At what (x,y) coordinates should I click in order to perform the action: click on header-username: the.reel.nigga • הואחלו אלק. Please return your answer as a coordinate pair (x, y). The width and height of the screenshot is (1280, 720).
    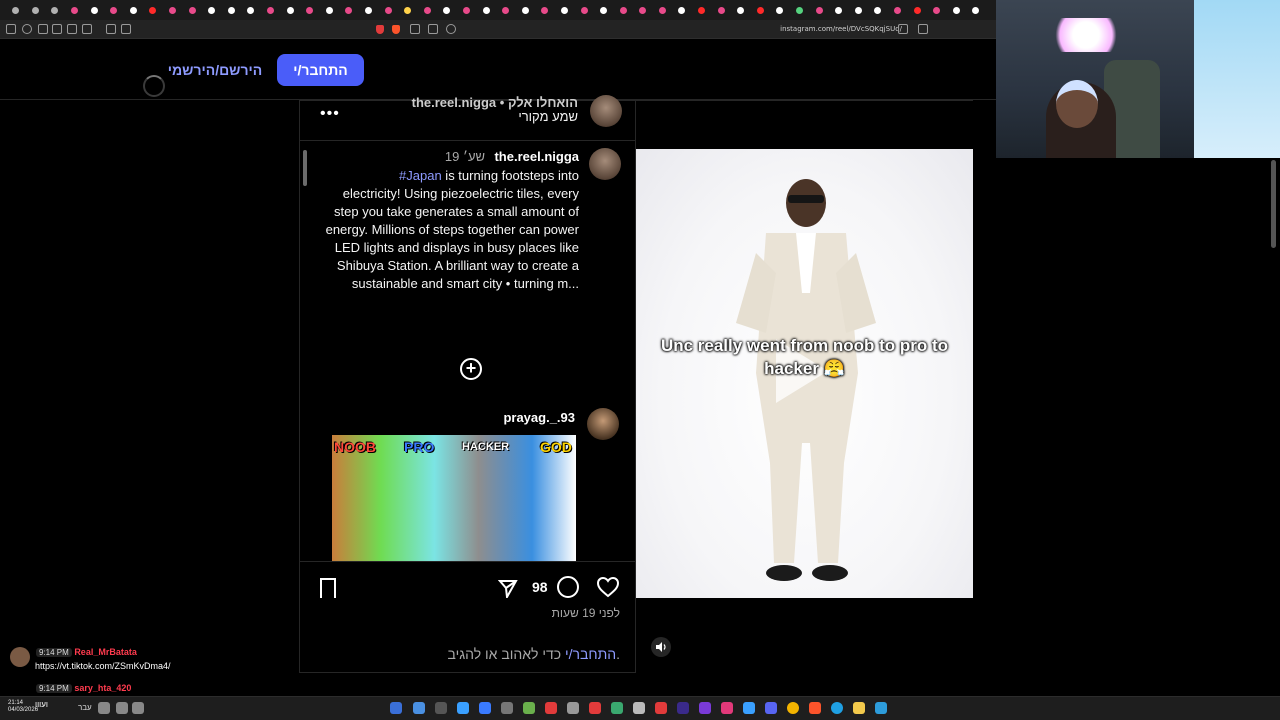
    Looking at the image, I should click on (495, 102).